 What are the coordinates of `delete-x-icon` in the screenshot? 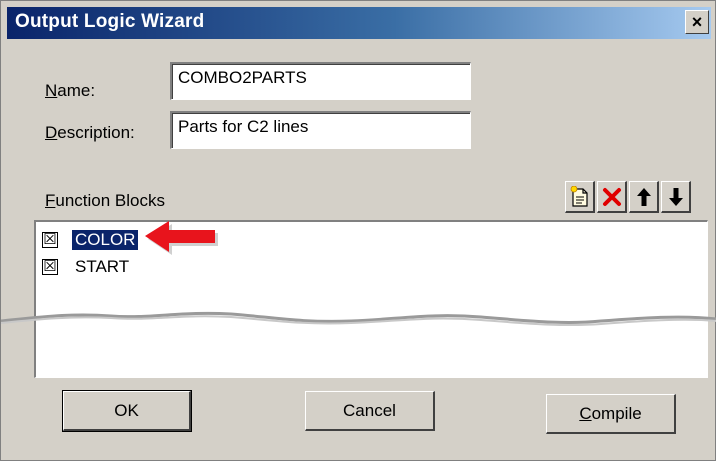 It's located at (611, 196).